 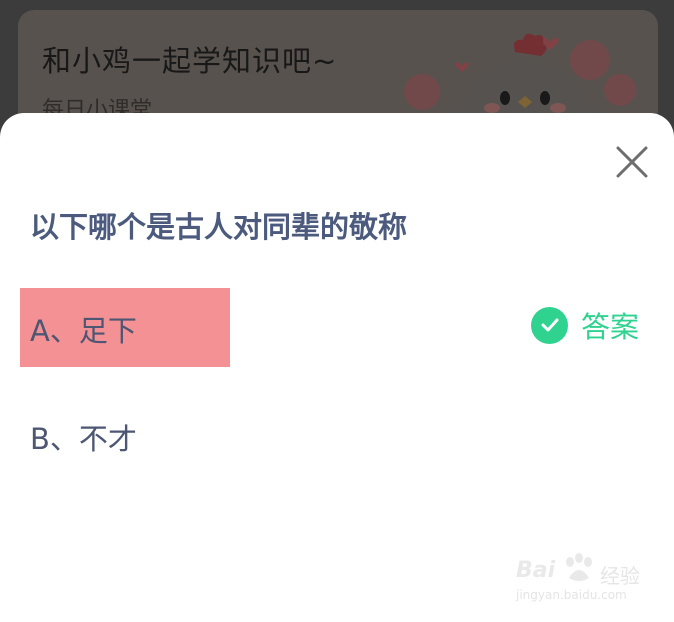 What do you see at coordinates (632, 162) in the screenshot?
I see `close-icon` at bounding box center [632, 162].